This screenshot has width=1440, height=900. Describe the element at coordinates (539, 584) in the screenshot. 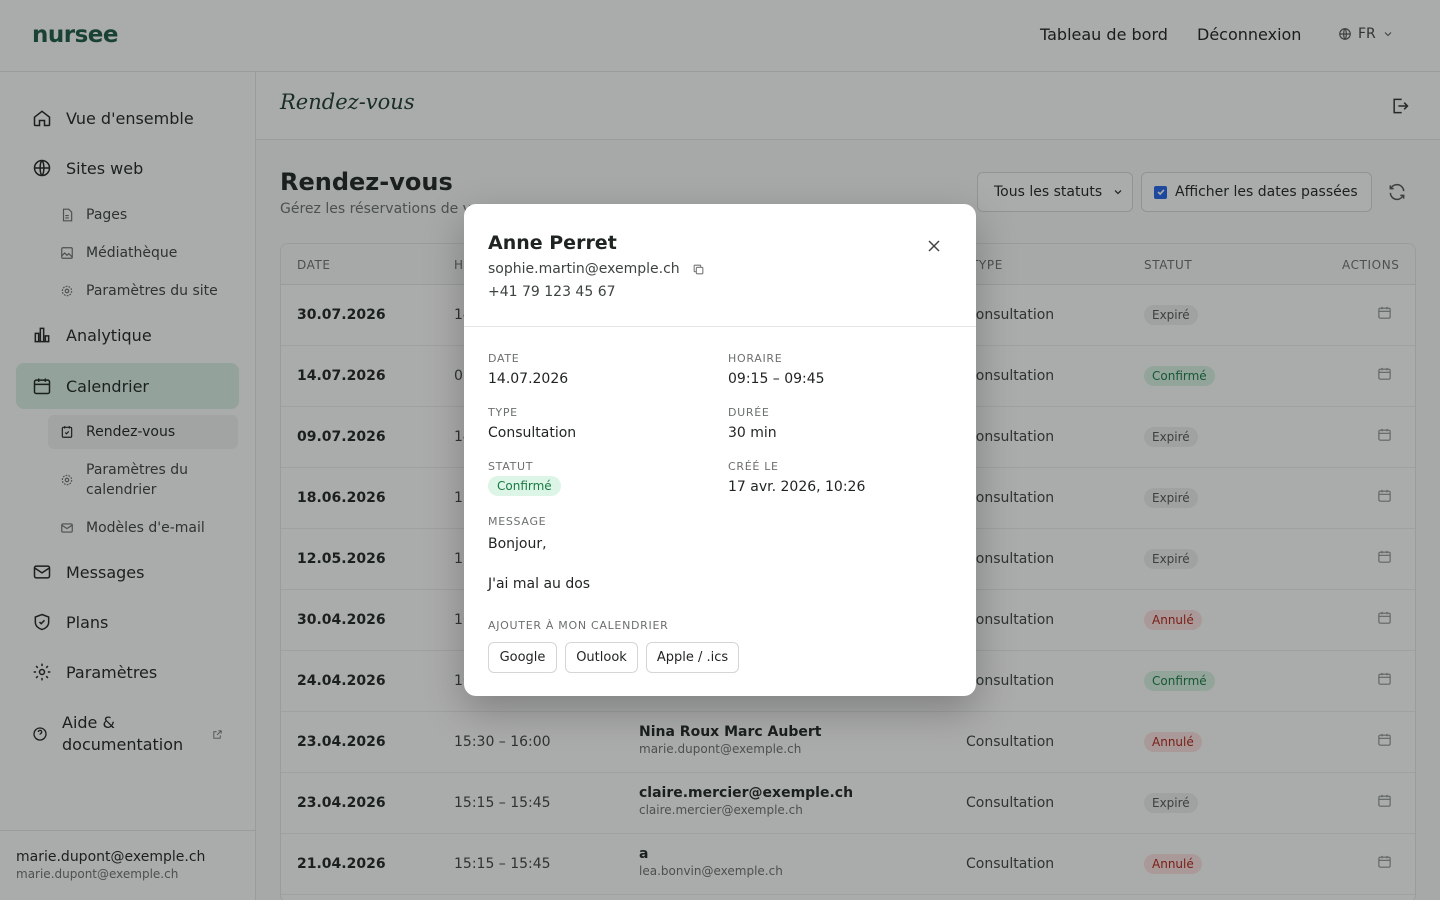

I see `message-line: J'ai mal au dos` at that location.